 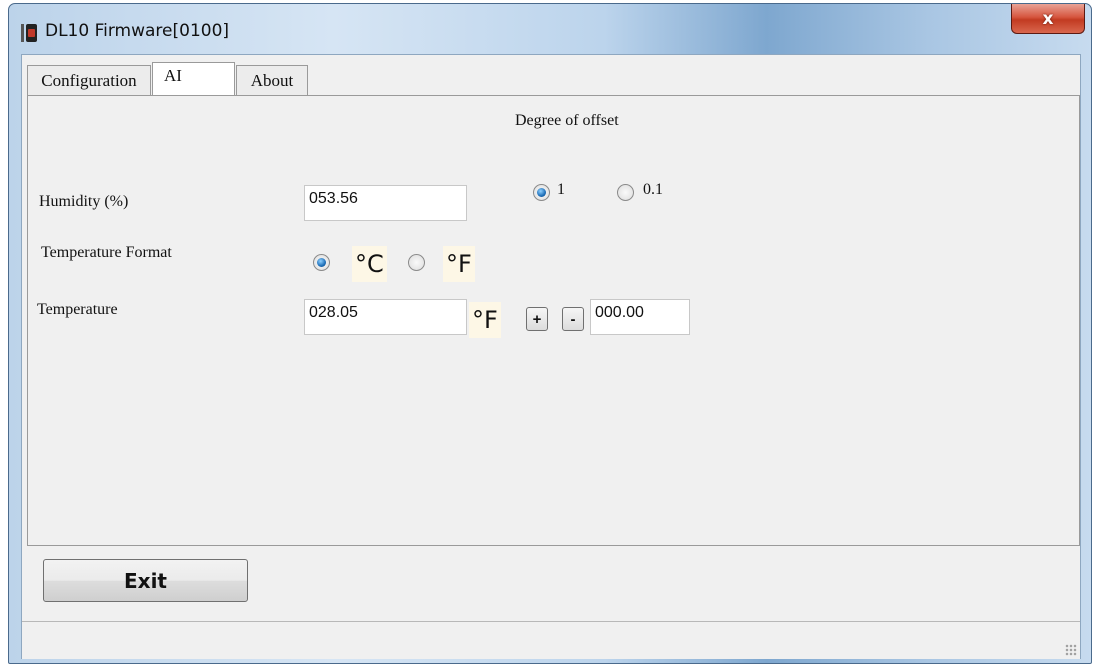 What do you see at coordinates (416, 262) in the screenshot?
I see `format-radio-fahrenheit` at bounding box center [416, 262].